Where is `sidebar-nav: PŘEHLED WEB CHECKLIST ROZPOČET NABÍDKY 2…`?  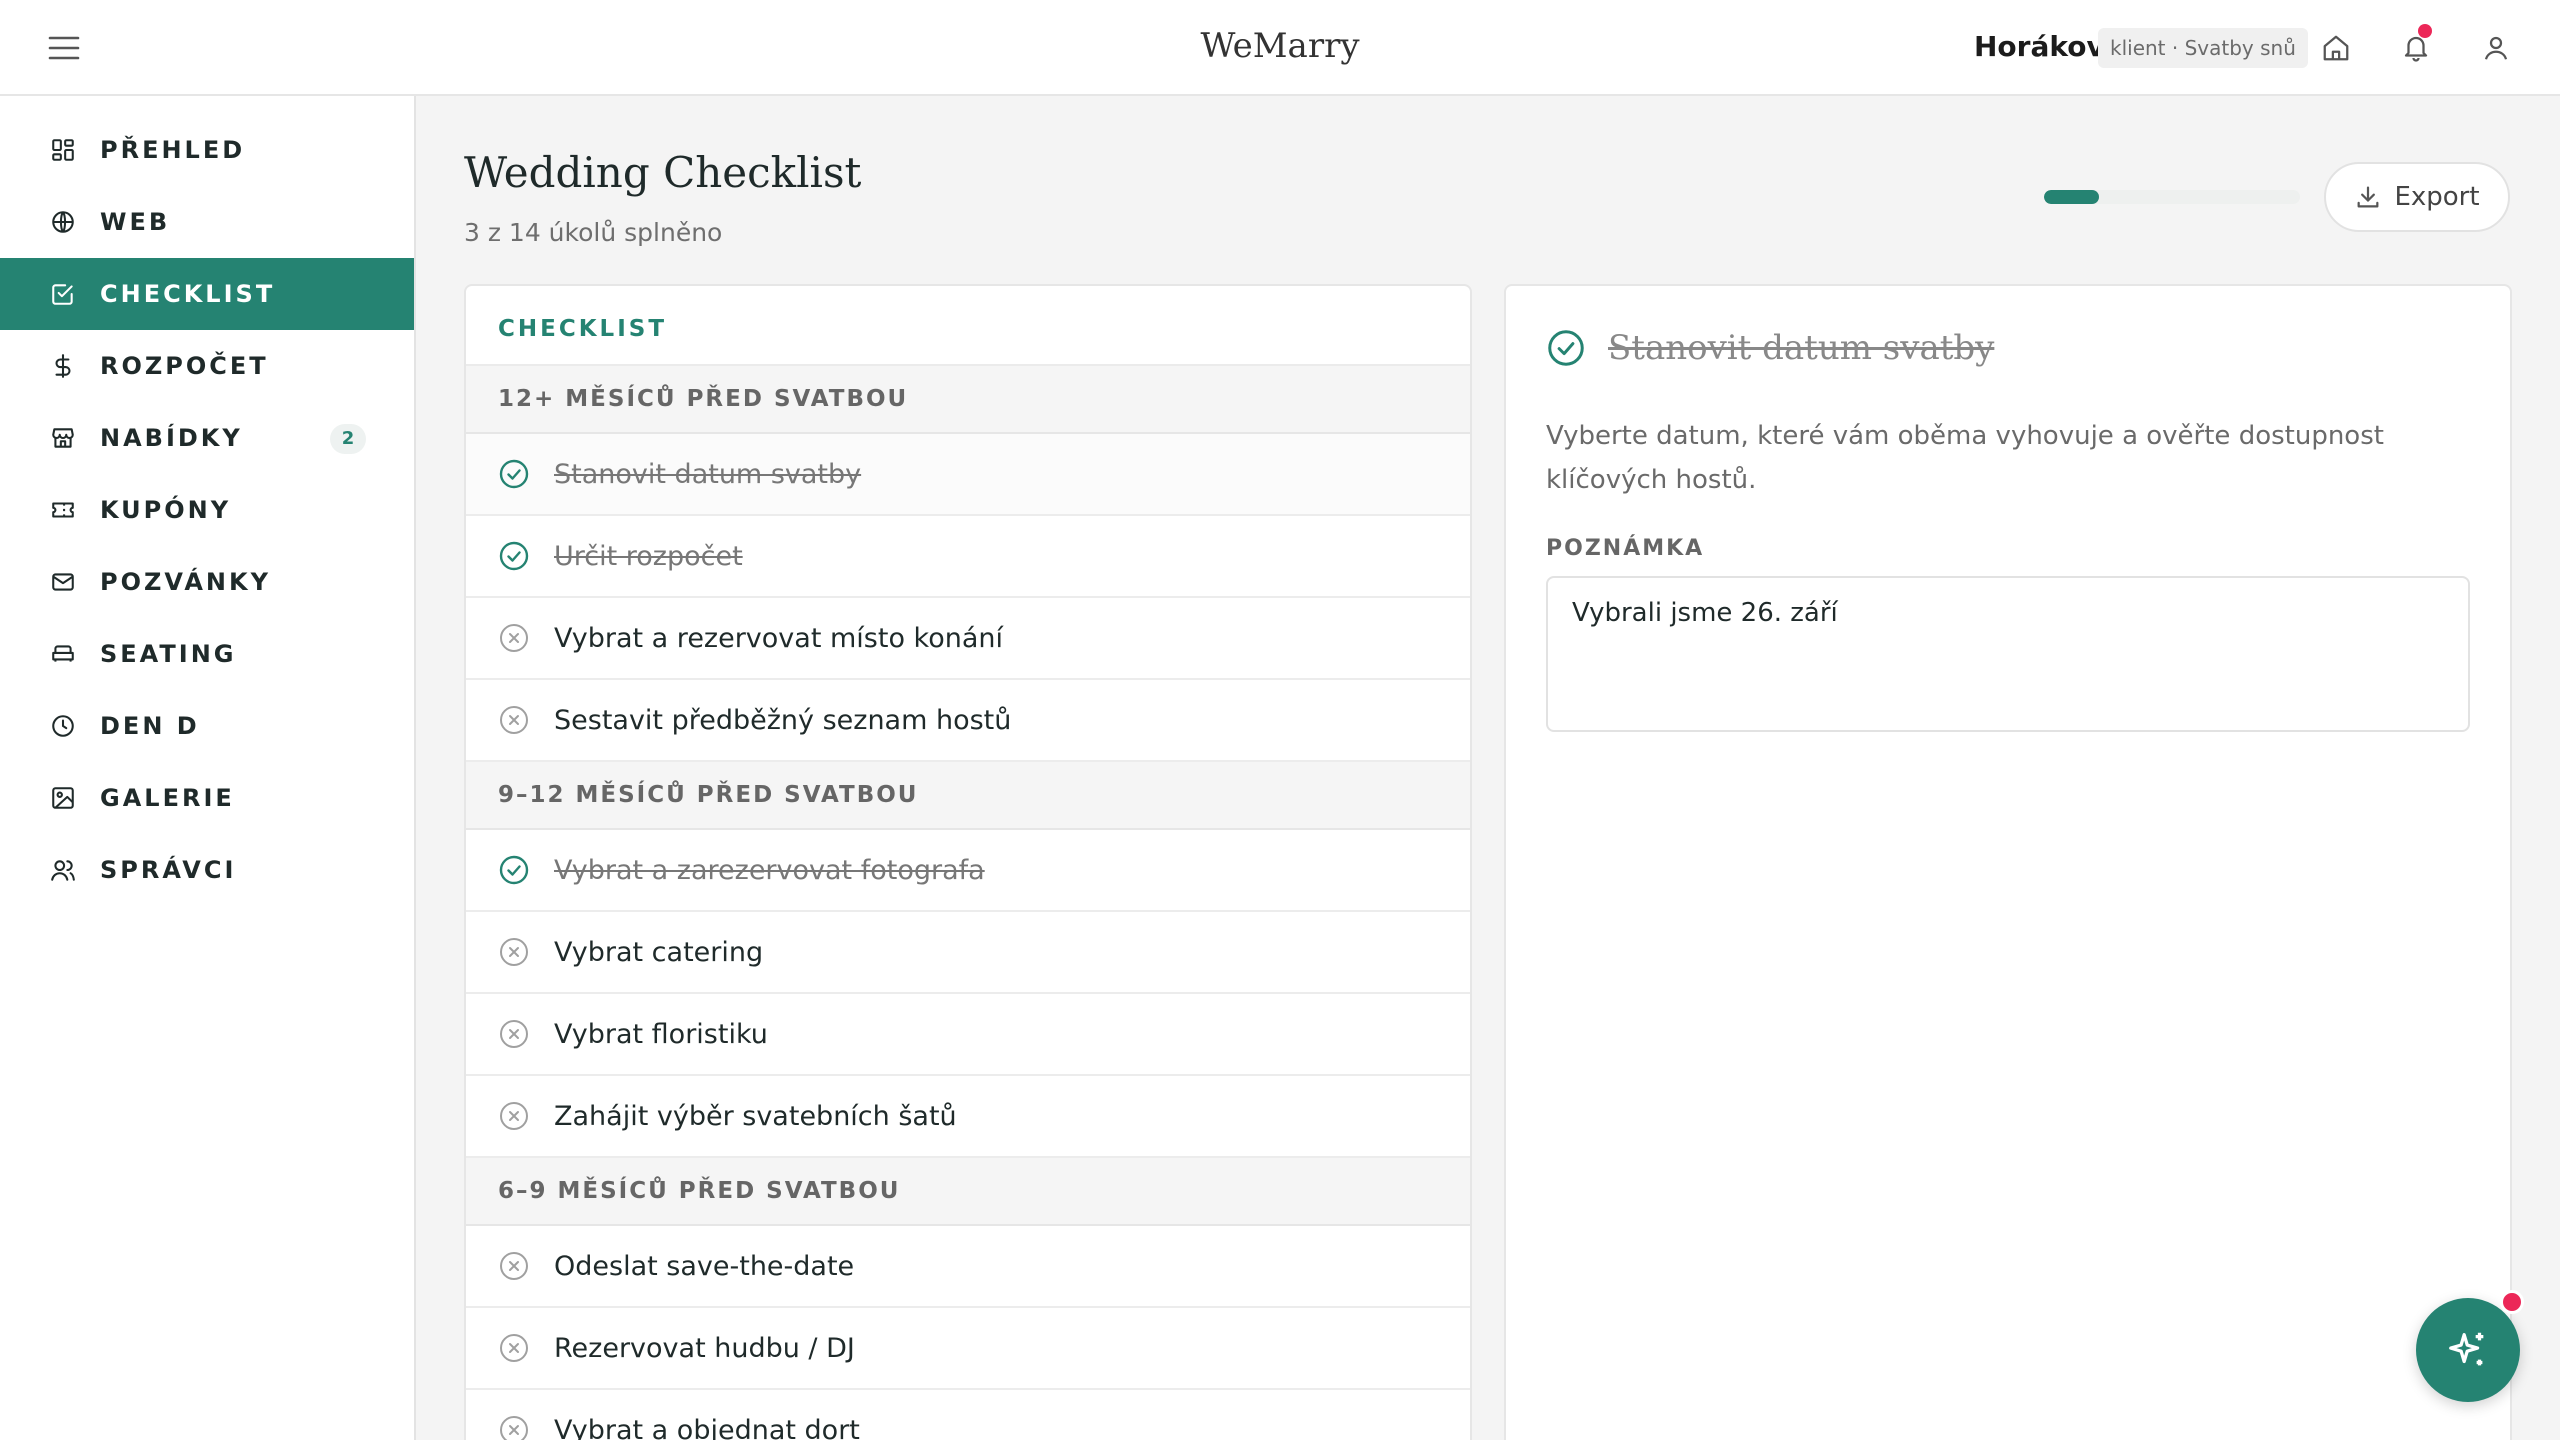 sidebar-nav: PŘEHLED WEB CHECKLIST ROZPOČET NABÍDKY 2… is located at coordinates (207, 510).